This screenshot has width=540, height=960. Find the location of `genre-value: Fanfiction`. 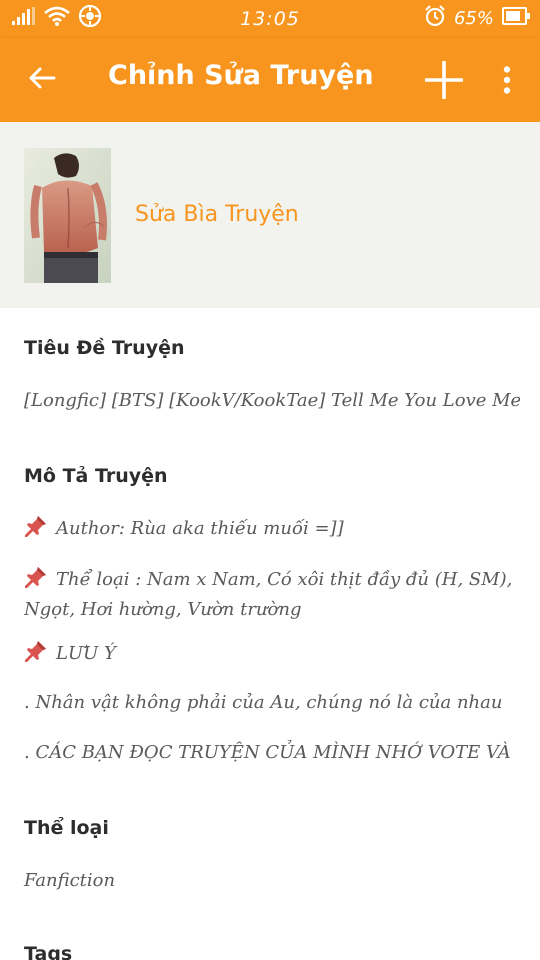

genre-value: Fanfiction is located at coordinates (272, 880).